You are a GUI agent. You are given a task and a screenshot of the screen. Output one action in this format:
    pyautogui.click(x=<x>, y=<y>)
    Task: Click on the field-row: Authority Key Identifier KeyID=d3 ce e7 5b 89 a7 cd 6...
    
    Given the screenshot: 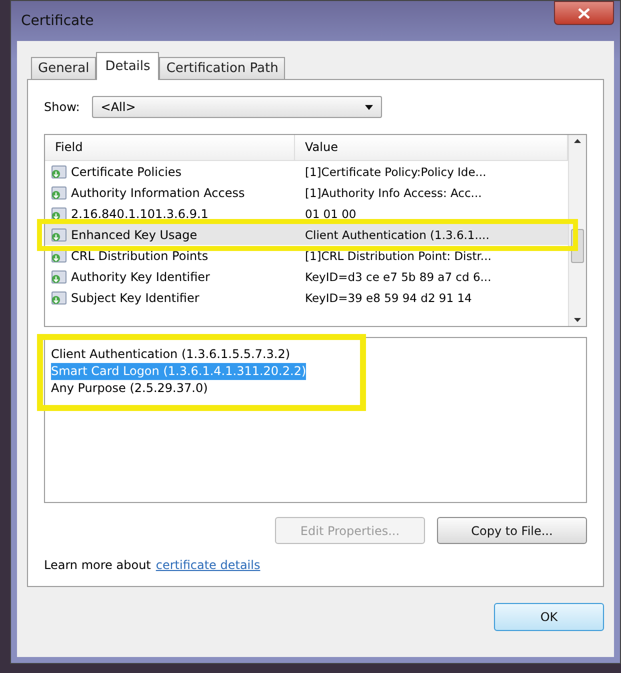 What is the action you would take?
    pyautogui.click(x=306, y=276)
    